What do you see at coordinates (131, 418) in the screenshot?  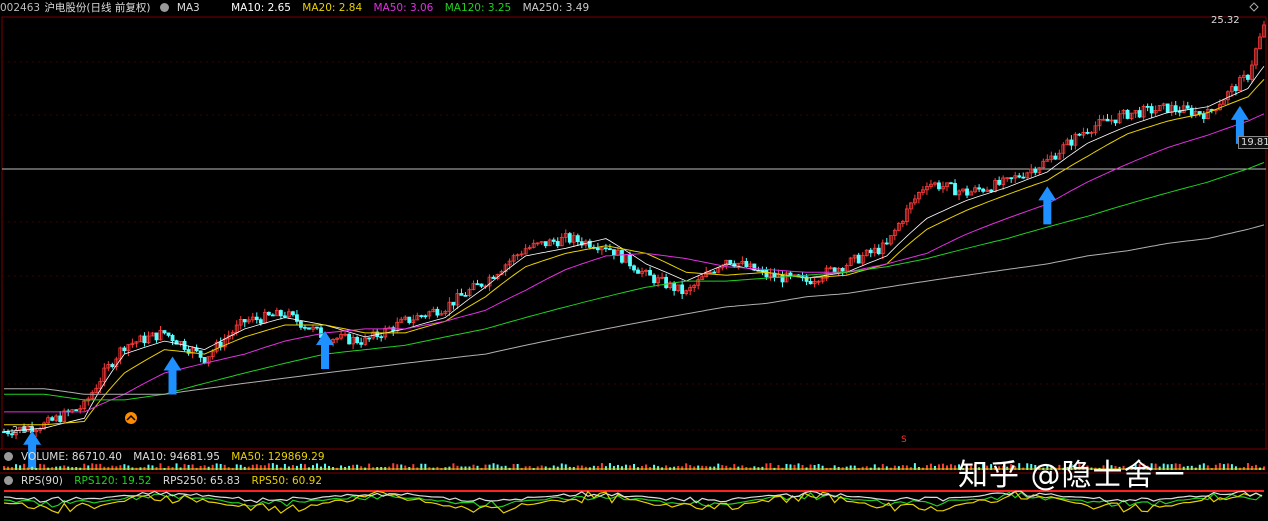 I see `signal-circle-icon` at bounding box center [131, 418].